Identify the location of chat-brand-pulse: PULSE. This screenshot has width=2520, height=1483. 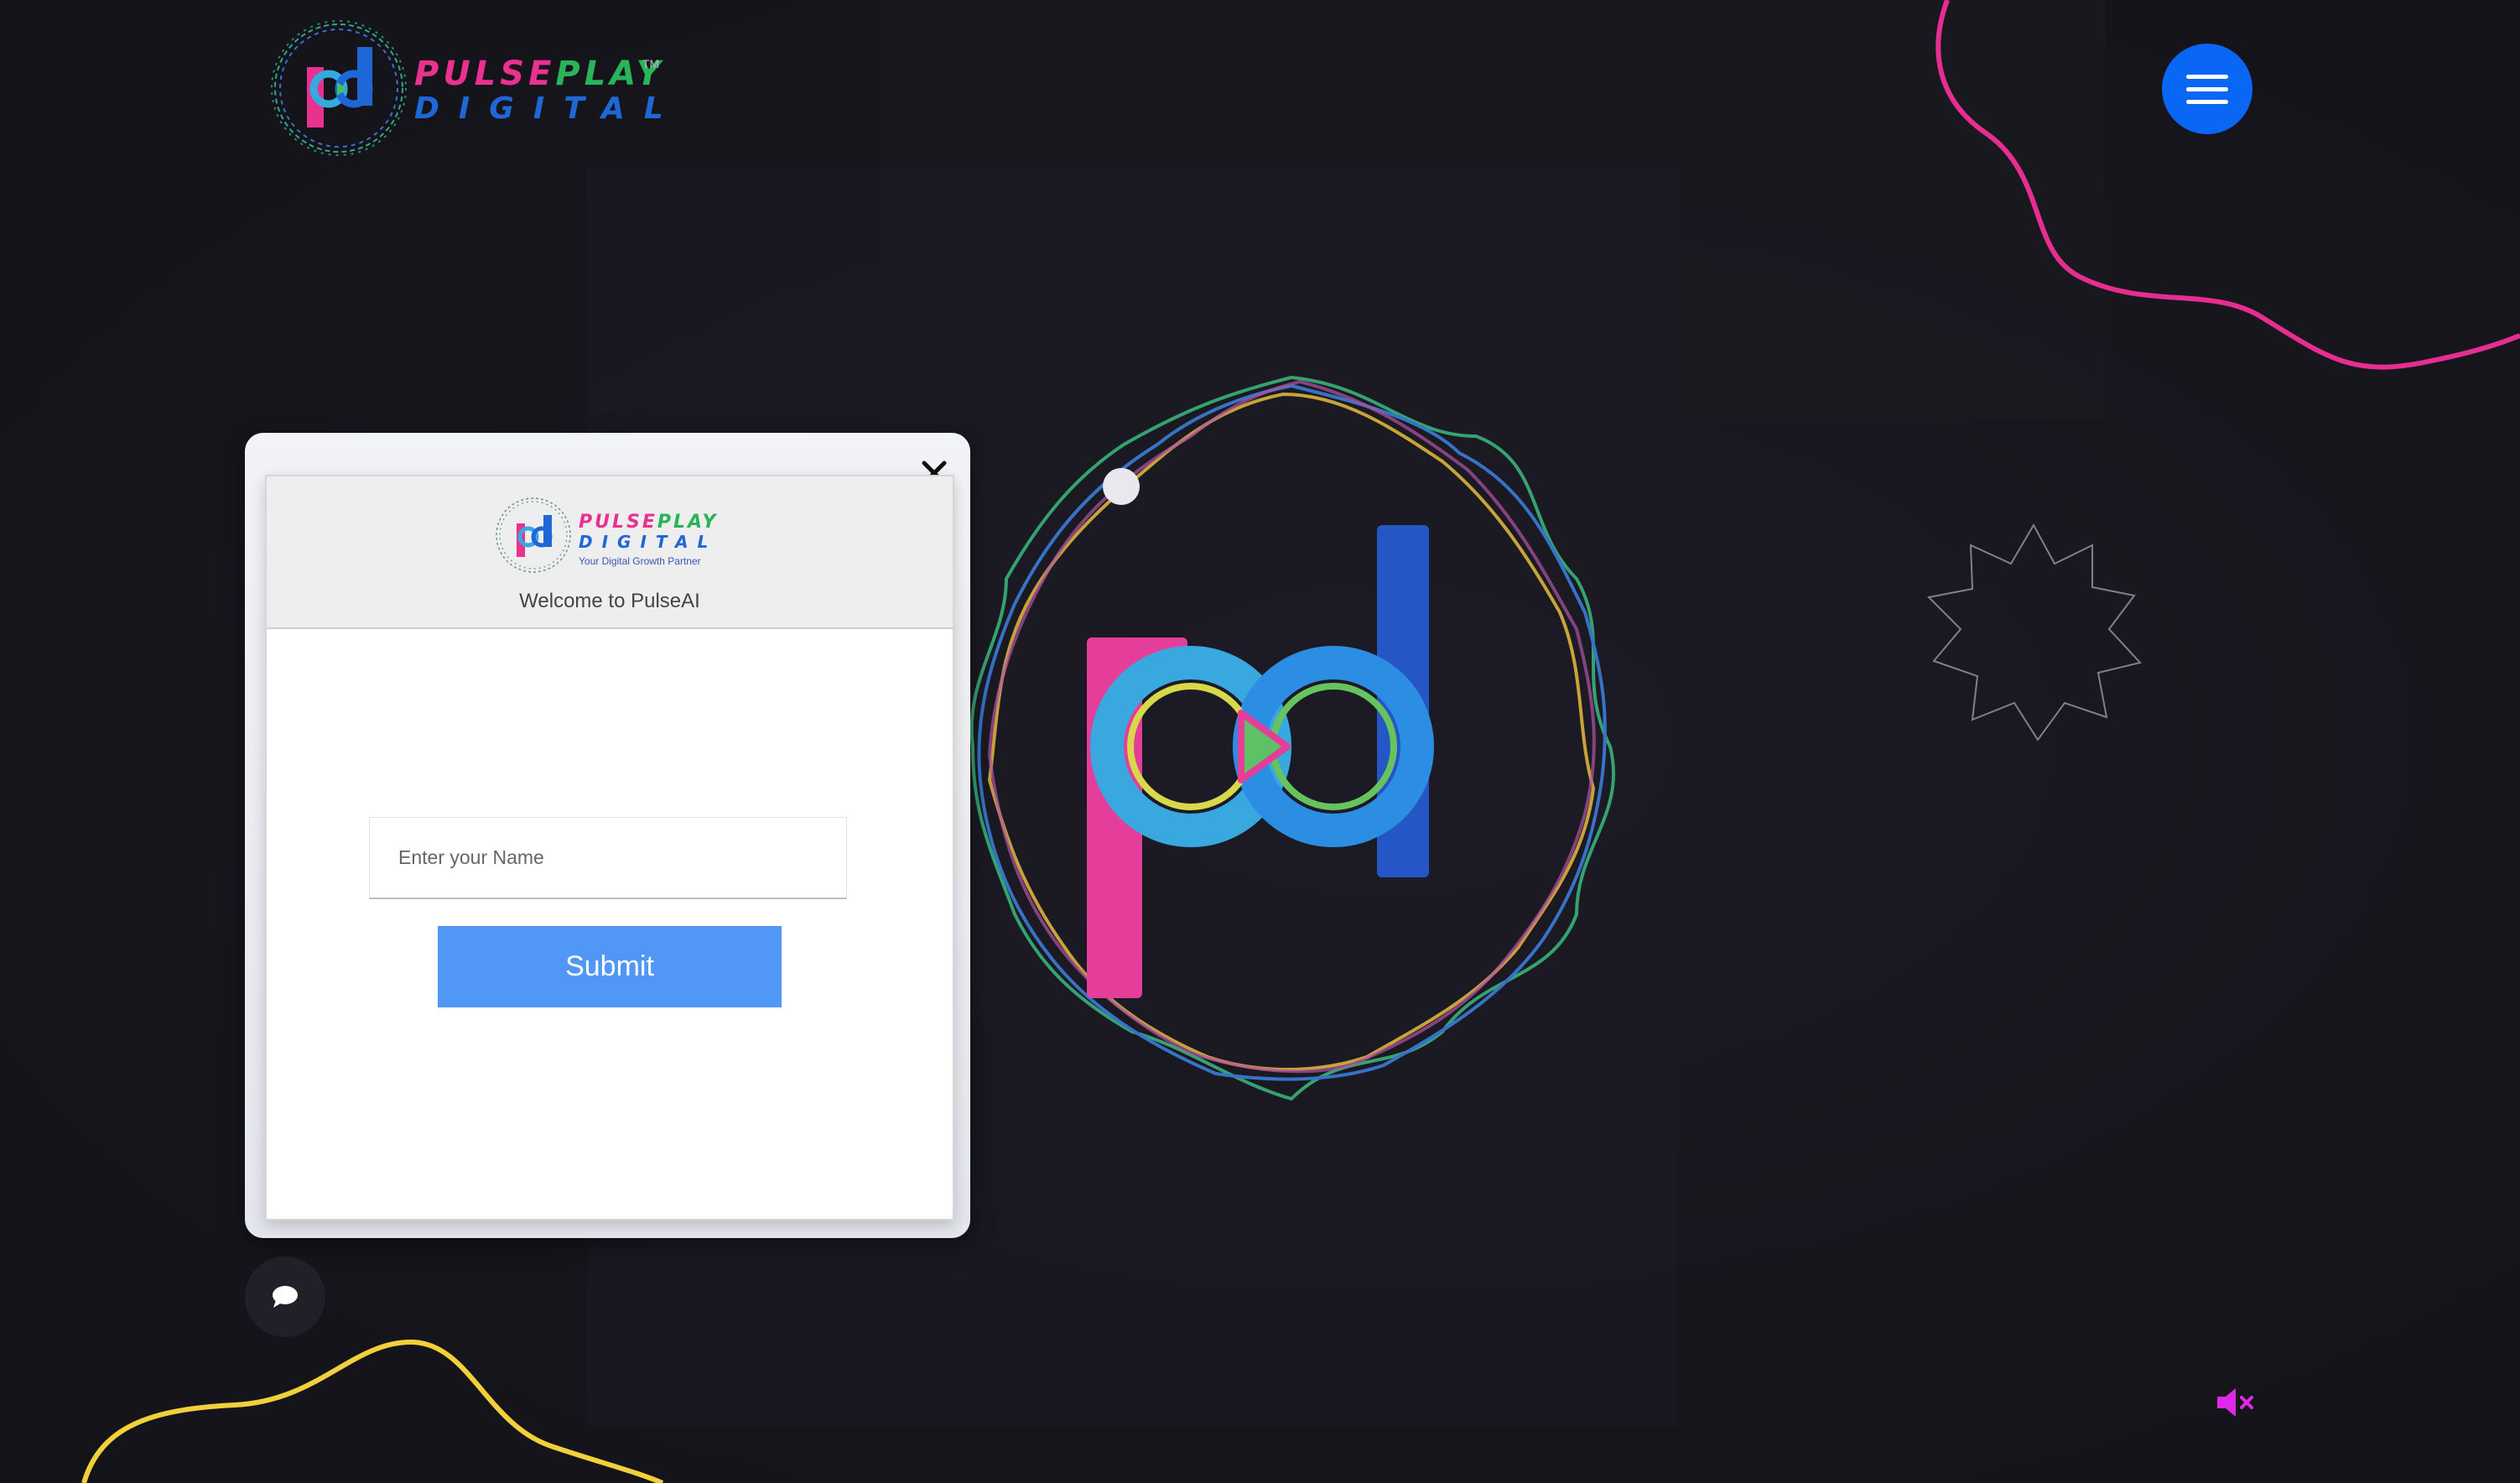
(618, 522).